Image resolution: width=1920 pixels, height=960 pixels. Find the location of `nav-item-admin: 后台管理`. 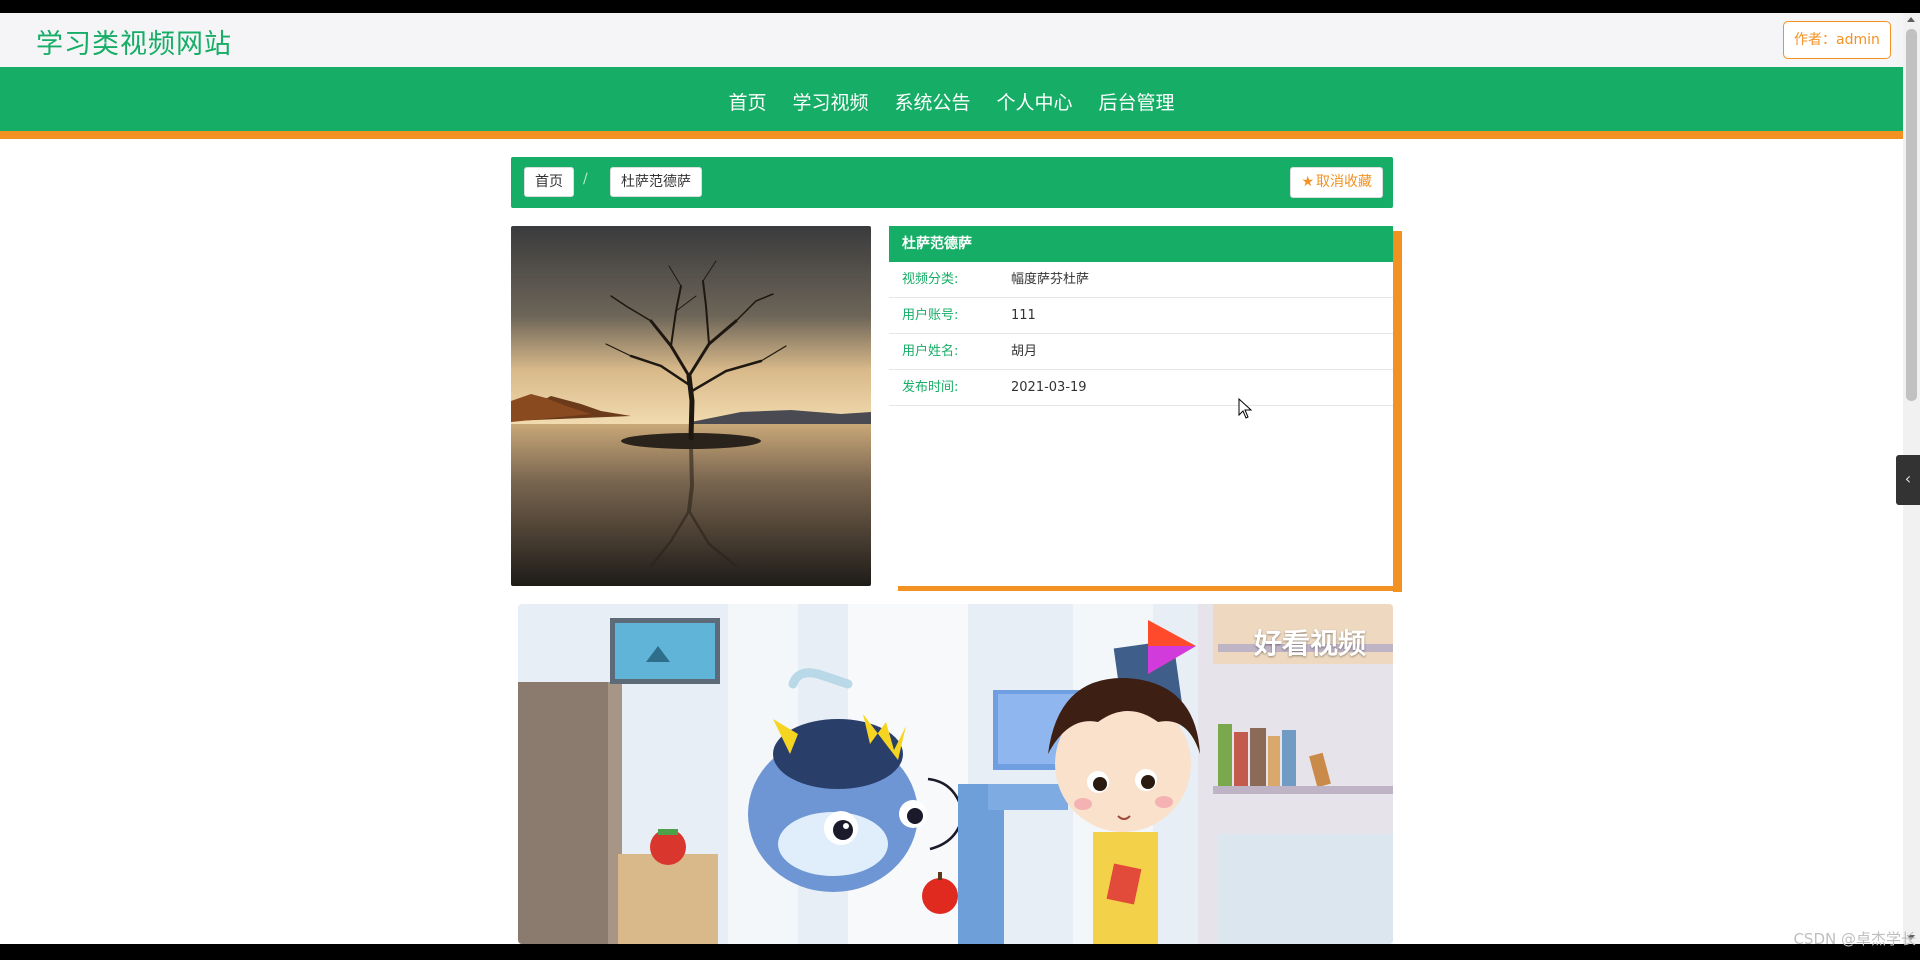

nav-item-admin: 后台管理 is located at coordinates (1137, 101).